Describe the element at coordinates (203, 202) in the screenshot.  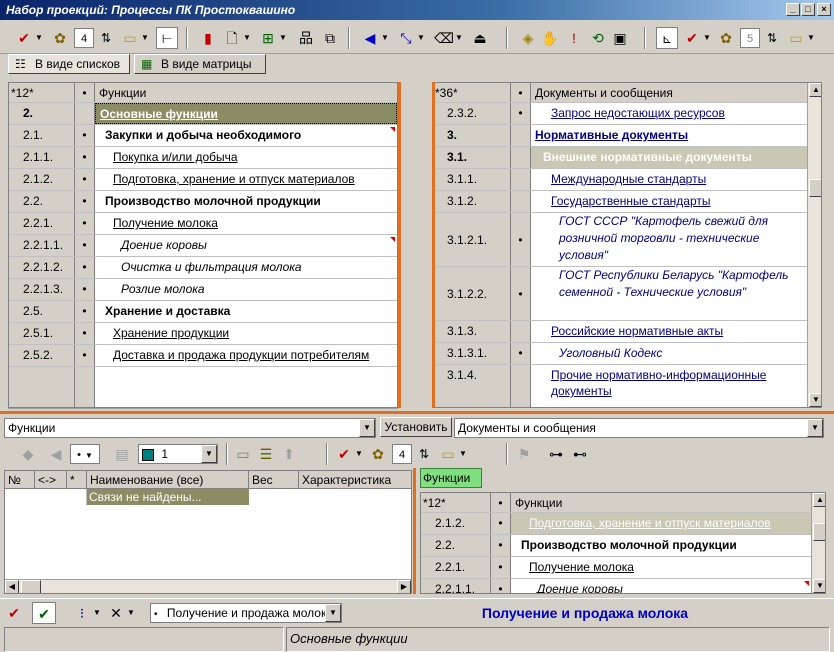
I see `table-row: * 2.2. • Производство молочной продукции` at that location.